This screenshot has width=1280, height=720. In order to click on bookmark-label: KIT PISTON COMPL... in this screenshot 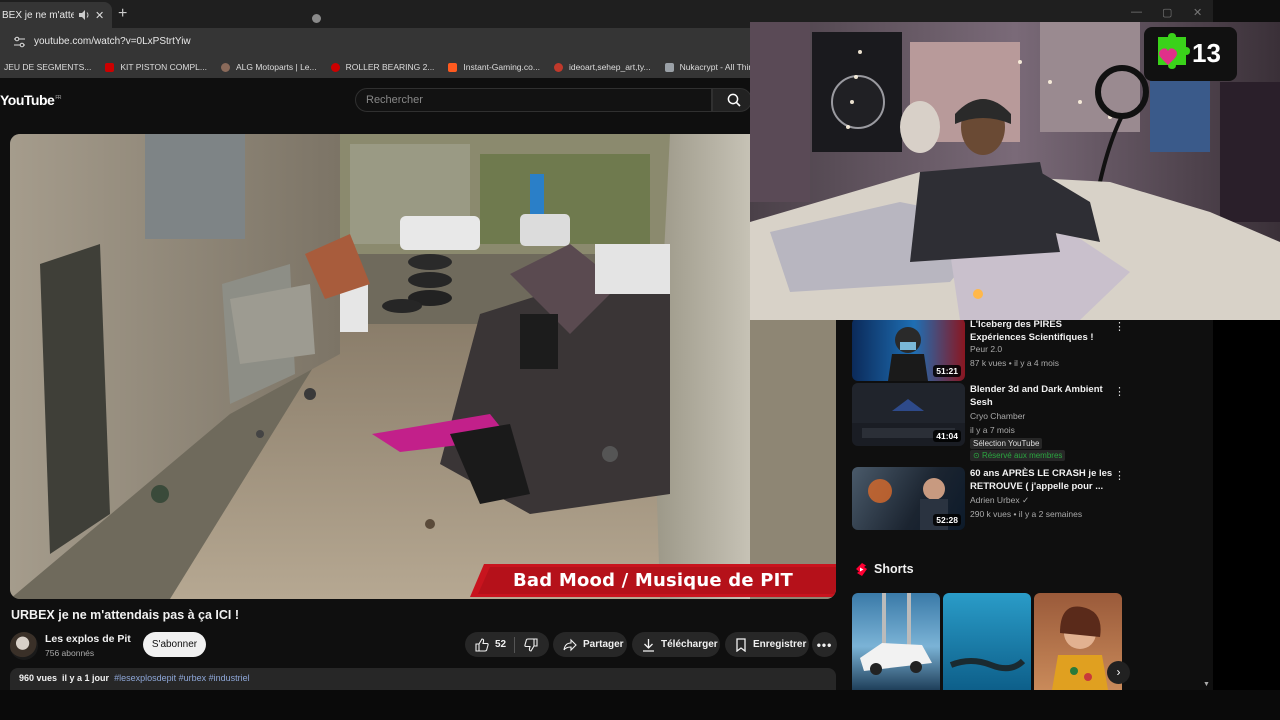, I will do `click(163, 67)`.